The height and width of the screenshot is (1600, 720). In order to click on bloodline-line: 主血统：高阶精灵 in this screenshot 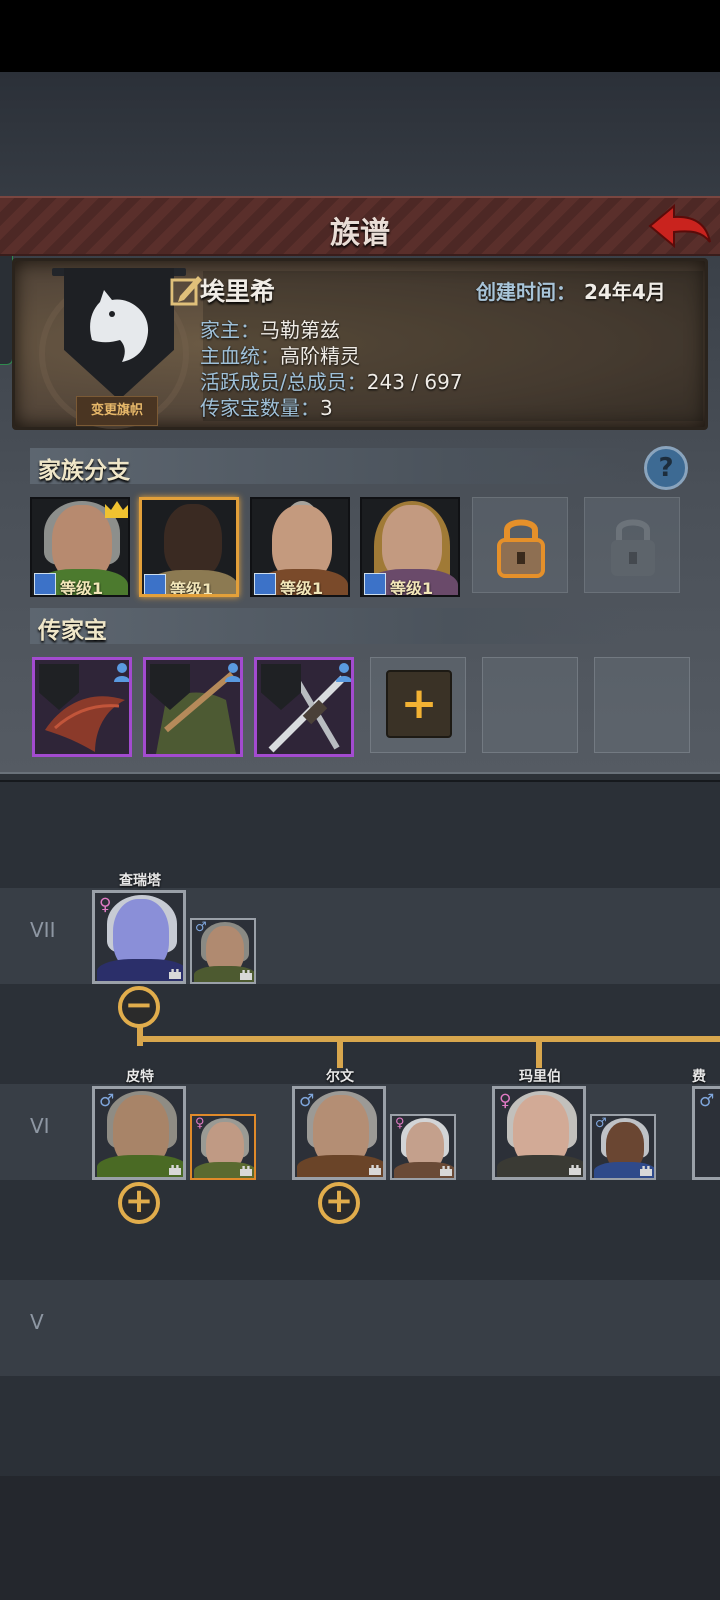, I will do `click(280, 354)`.